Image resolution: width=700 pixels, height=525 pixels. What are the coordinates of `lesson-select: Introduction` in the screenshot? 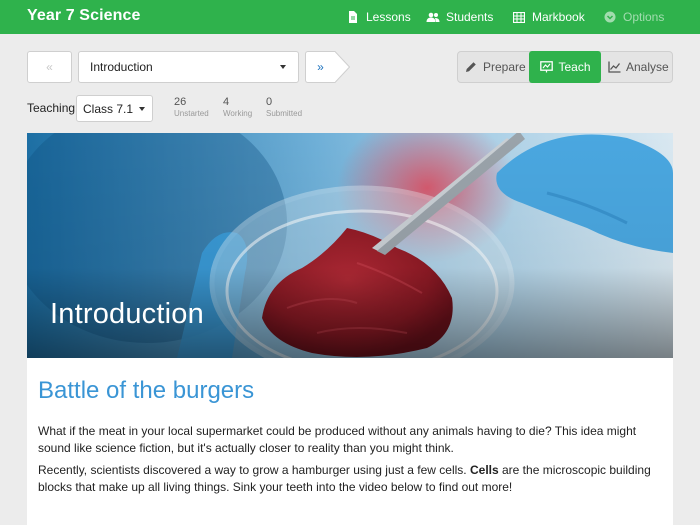 It's located at (188, 67).